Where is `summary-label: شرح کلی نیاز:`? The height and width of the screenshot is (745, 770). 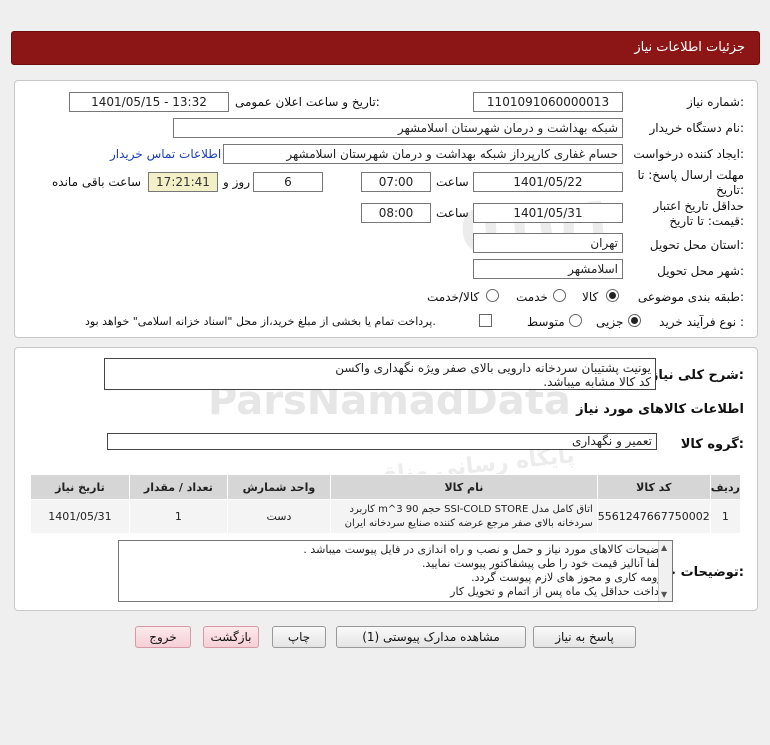 summary-label: شرح کلی نیاز: is located at coordinates (697, 375).